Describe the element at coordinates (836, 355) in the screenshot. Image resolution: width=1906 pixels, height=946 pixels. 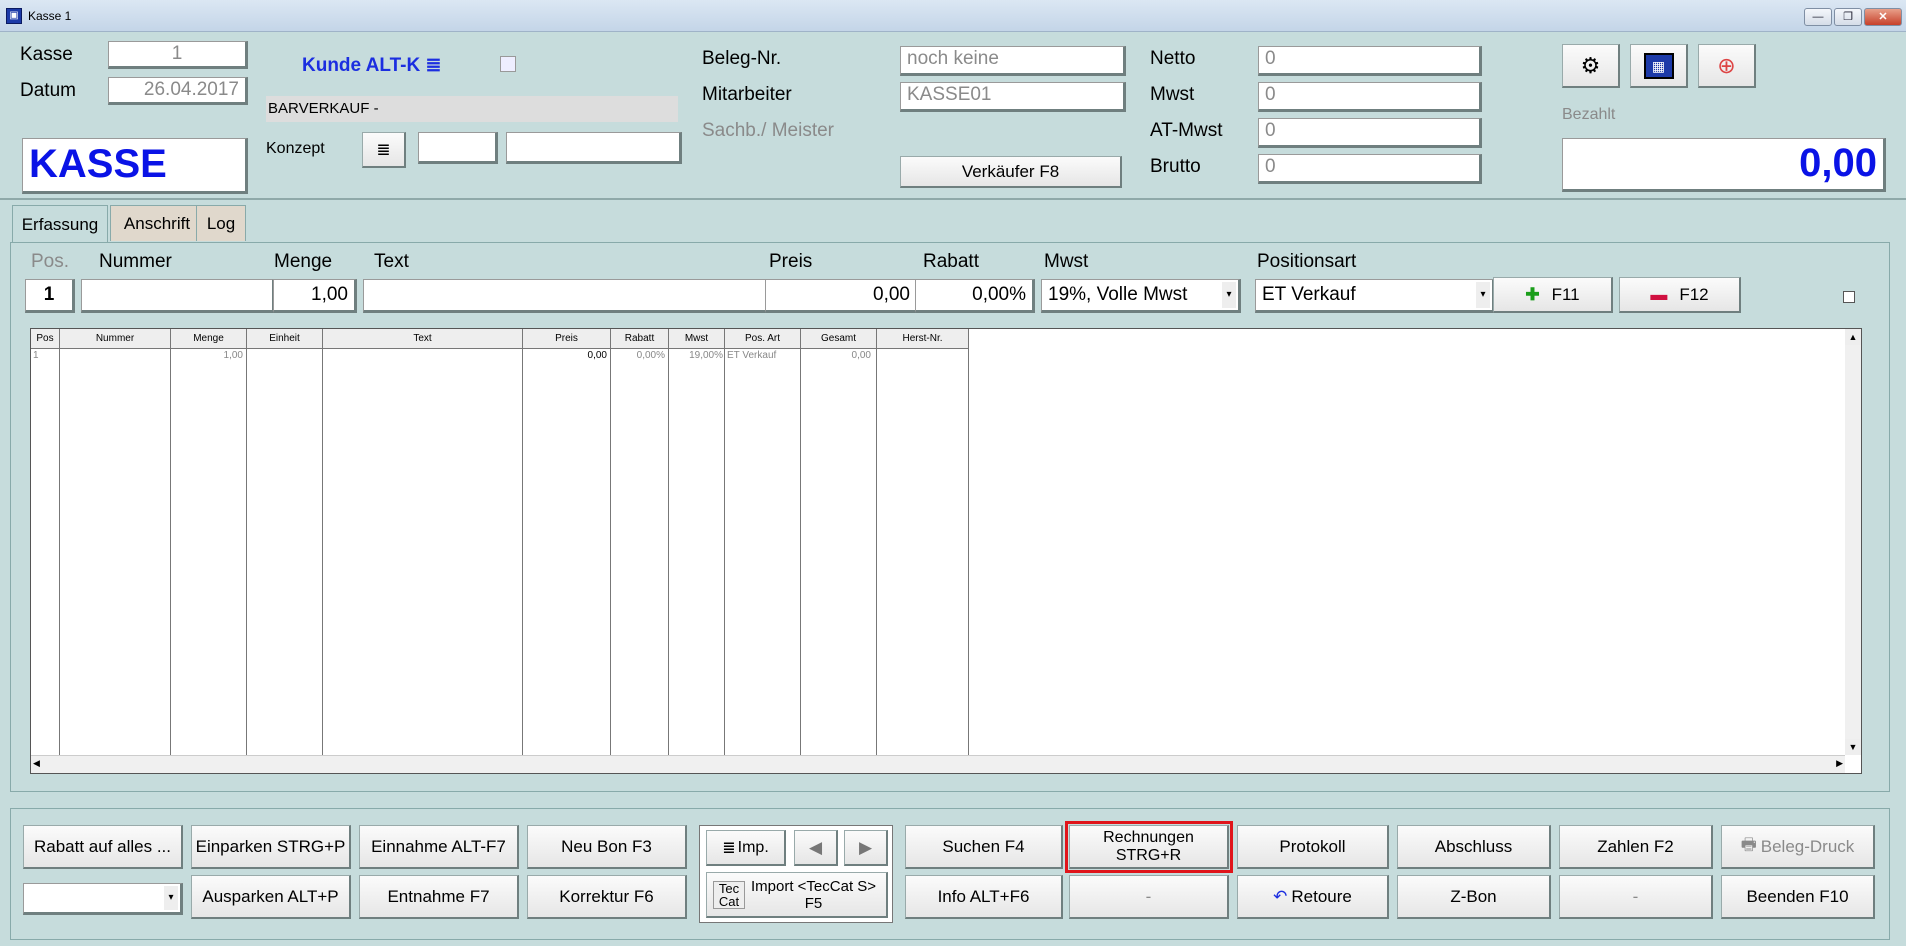
I see `cell-gesamt: 0,00` at that location.